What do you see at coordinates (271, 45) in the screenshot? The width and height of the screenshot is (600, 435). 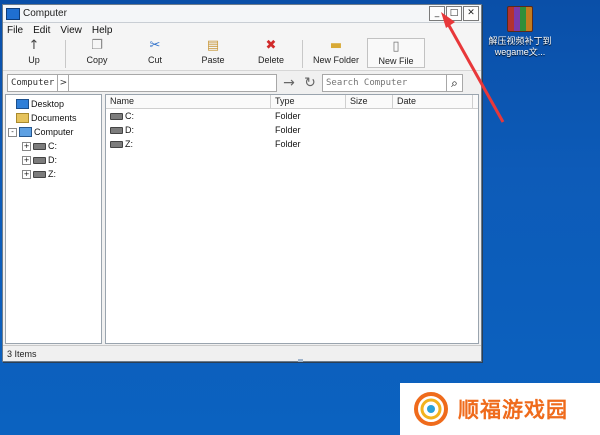 I see `delete-x-icon: ✖` at bounding box center [271, 45].